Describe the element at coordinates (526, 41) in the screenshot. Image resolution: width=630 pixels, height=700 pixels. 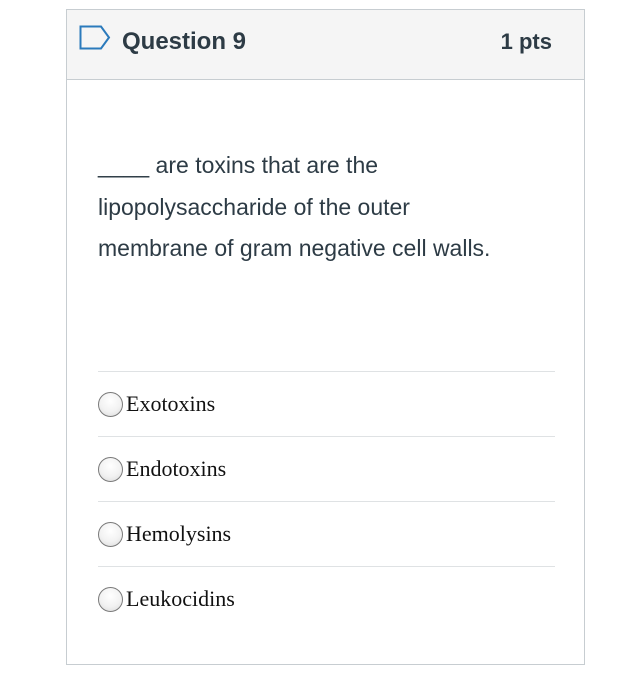
I see `question-points: 1 pts` at that location.